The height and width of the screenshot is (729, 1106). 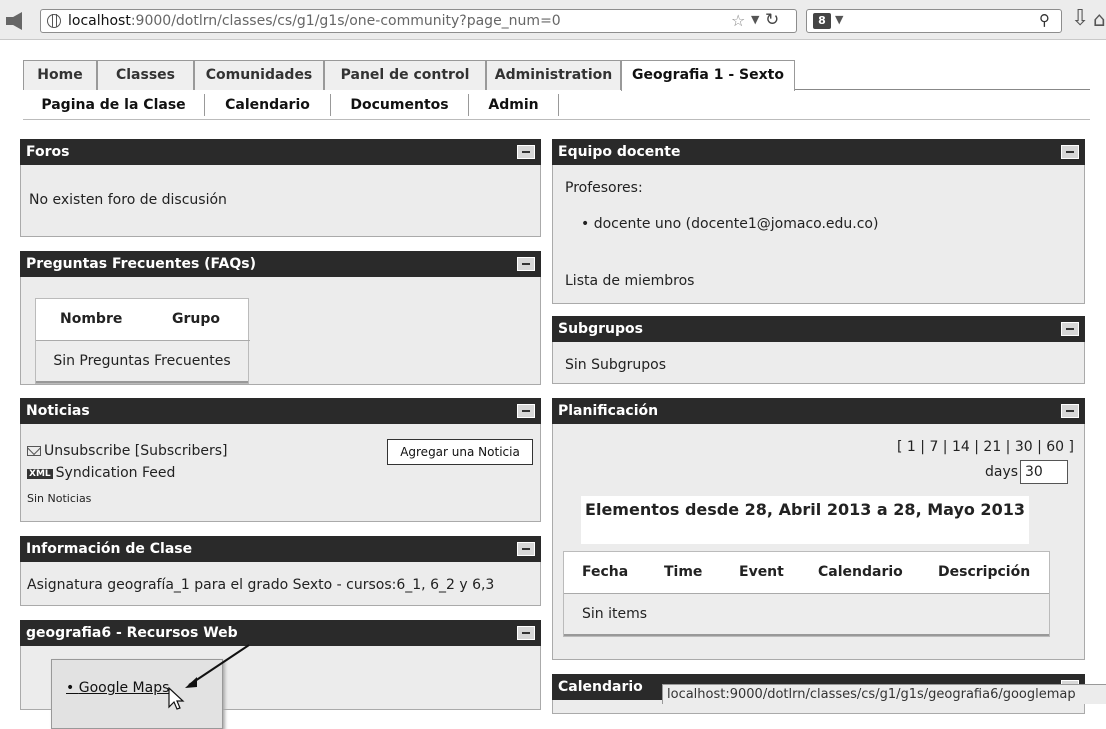 I want to click on noticias-title: Noticias, so click(x=58, y=411).